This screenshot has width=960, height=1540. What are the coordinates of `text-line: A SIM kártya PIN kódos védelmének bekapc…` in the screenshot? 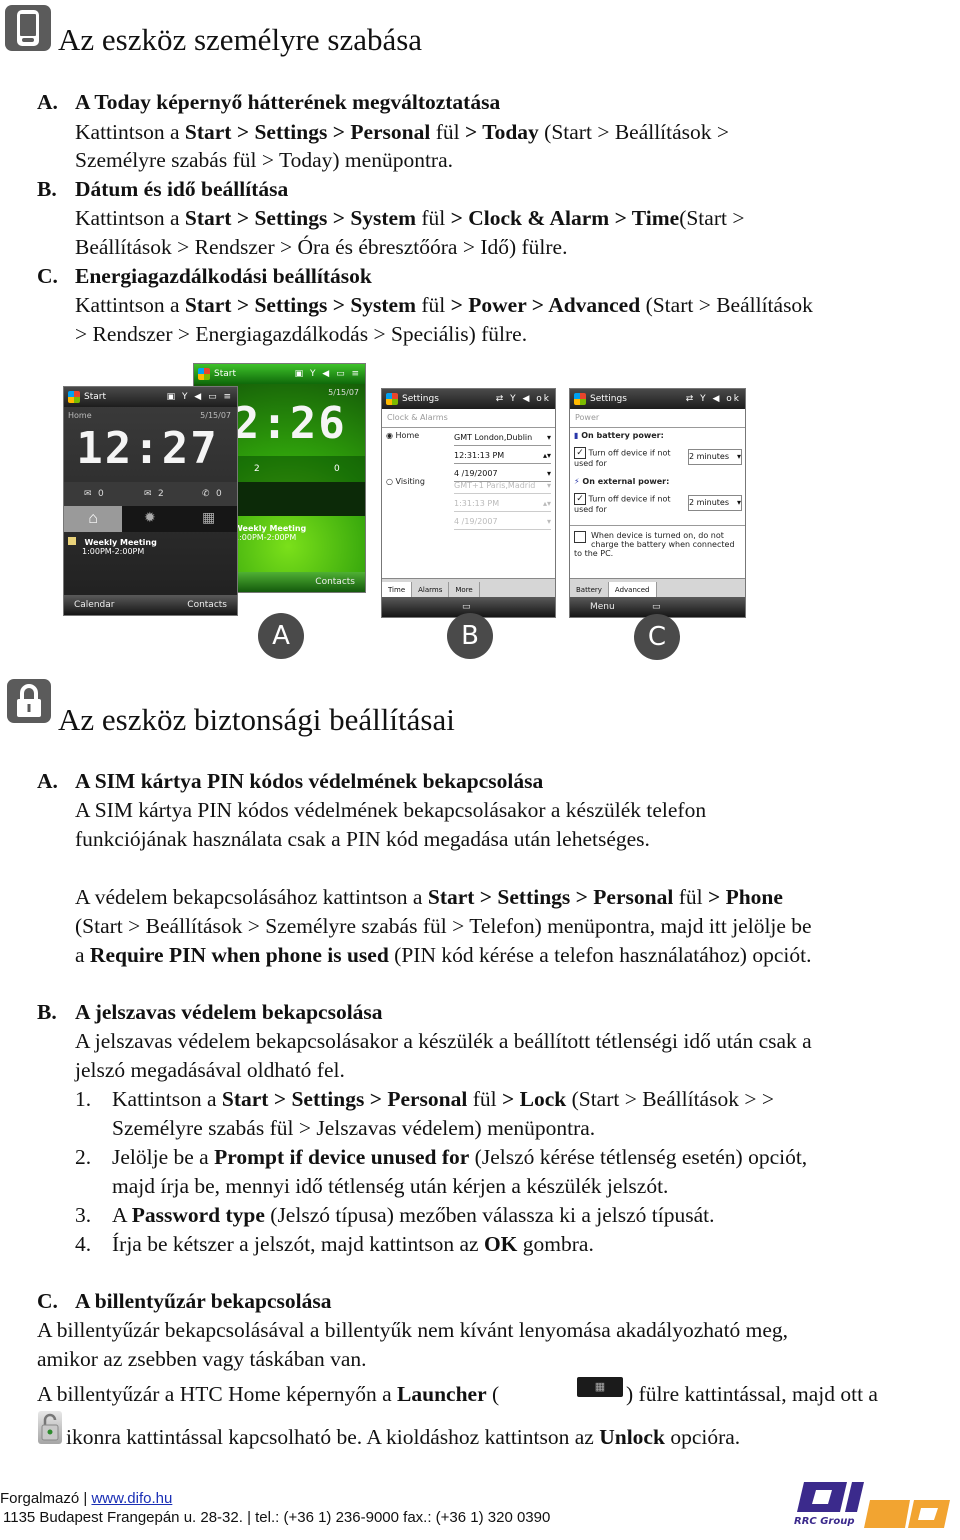 It's located at (390, 810).